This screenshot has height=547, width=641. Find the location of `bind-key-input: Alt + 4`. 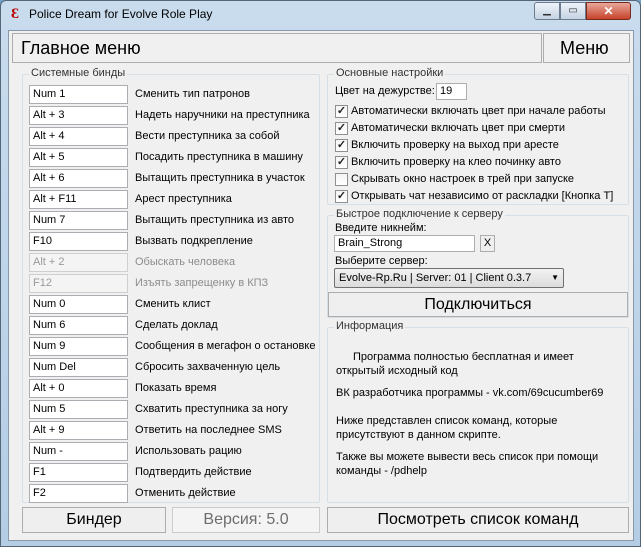

bind-key-input: Alt + 4 is located at coordinates (78, 136).